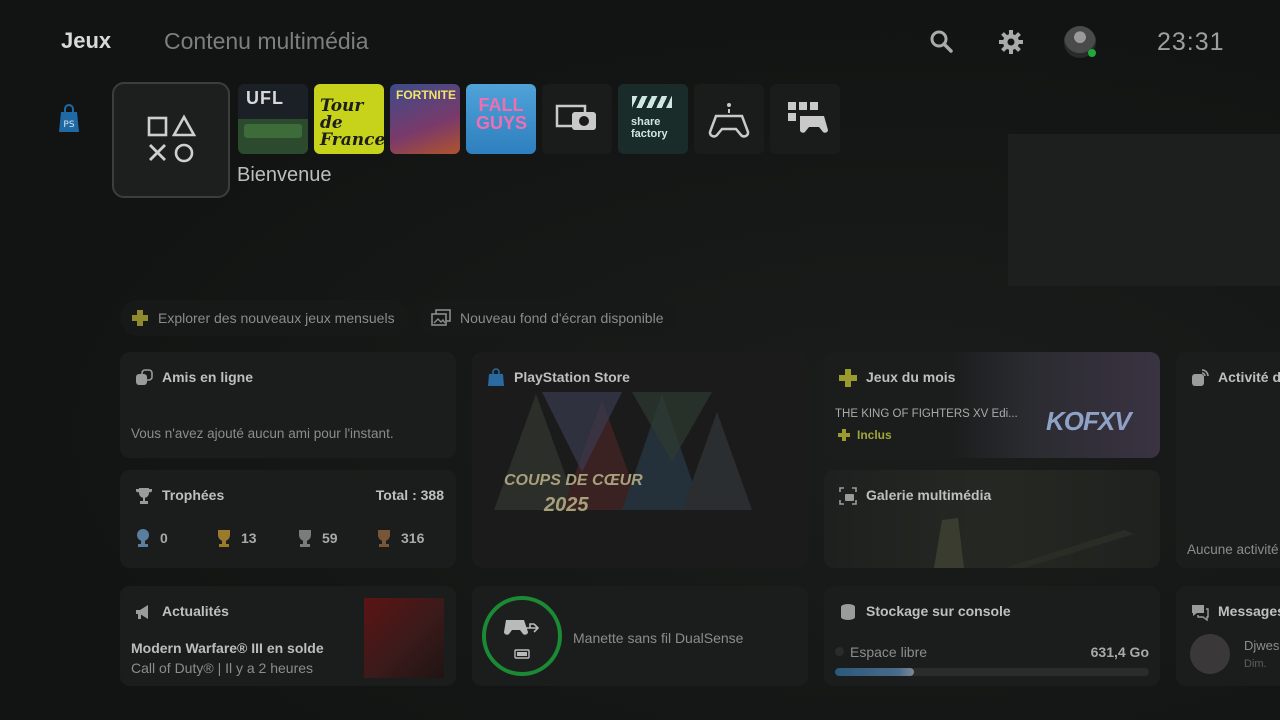 The height and width of the screenshot is (720, 1280). What do you see at coordinates (911, 377) in the screenshot?
I see `card-title: Jeux du mois` at bounding box center [911, 377].